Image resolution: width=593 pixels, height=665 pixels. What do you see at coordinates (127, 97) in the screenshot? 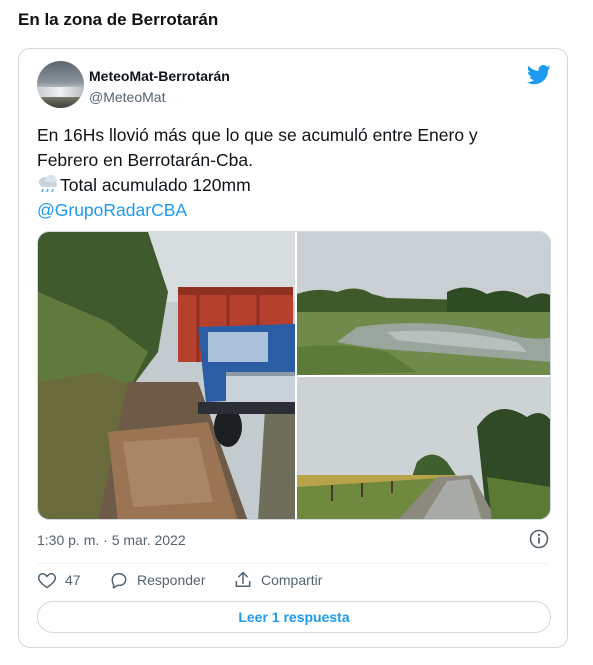
I see `author-handle: @MeteoMat` at bounding box center [127, 97].